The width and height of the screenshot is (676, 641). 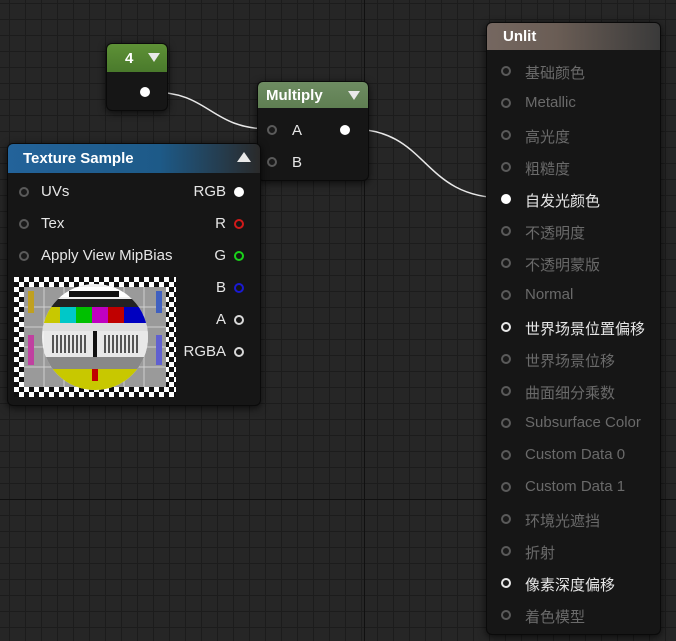 I want to click on texture-output-rgb-label: RGB, so click(x=209, y=191).